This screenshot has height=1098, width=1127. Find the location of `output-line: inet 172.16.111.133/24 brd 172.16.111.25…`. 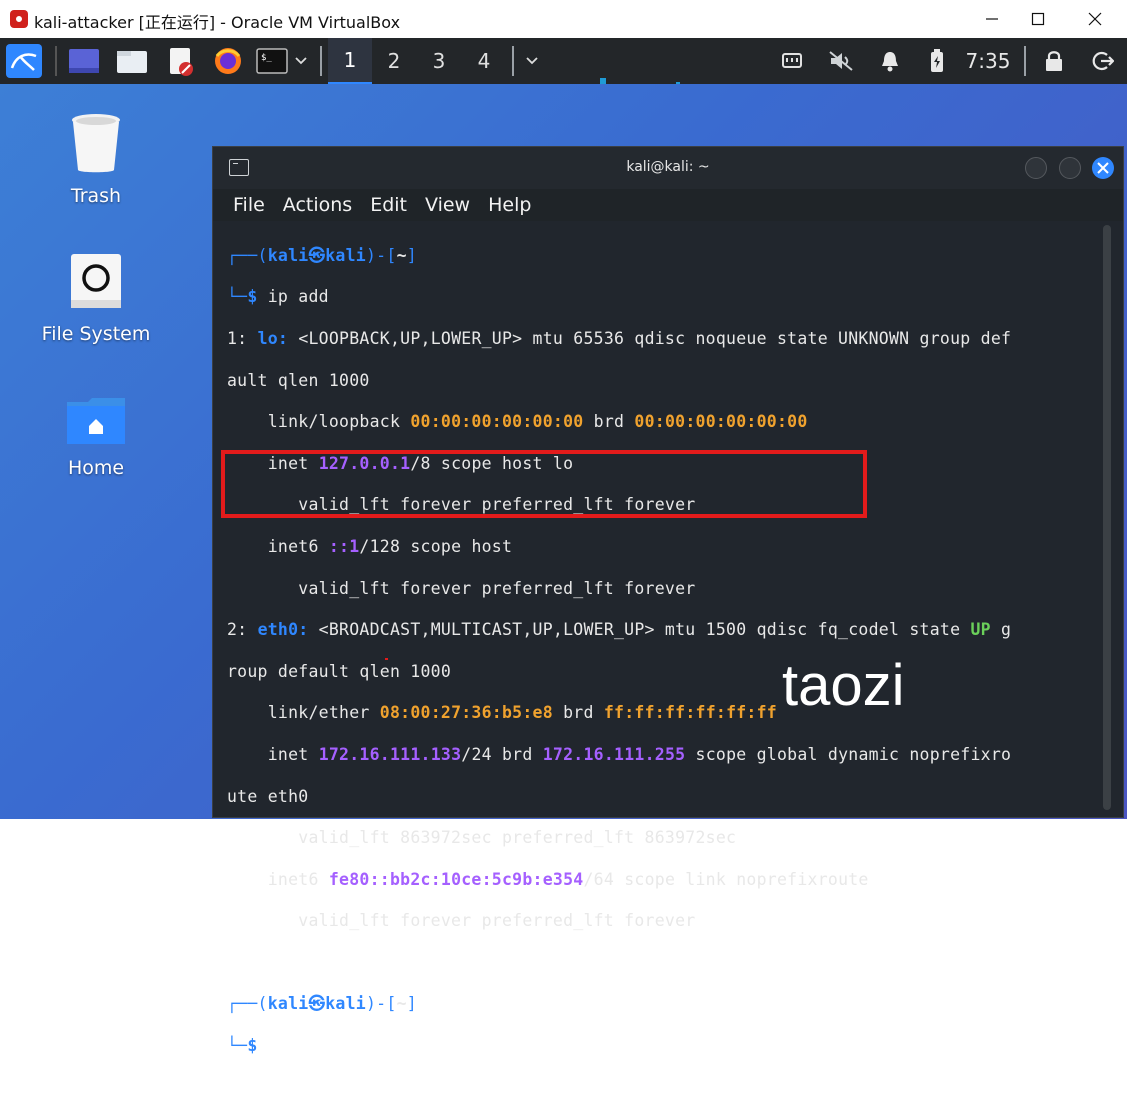

output-line: inet 172.16.111.133/24 brd 172.16.111.25… is located at coordinates (639, 754).